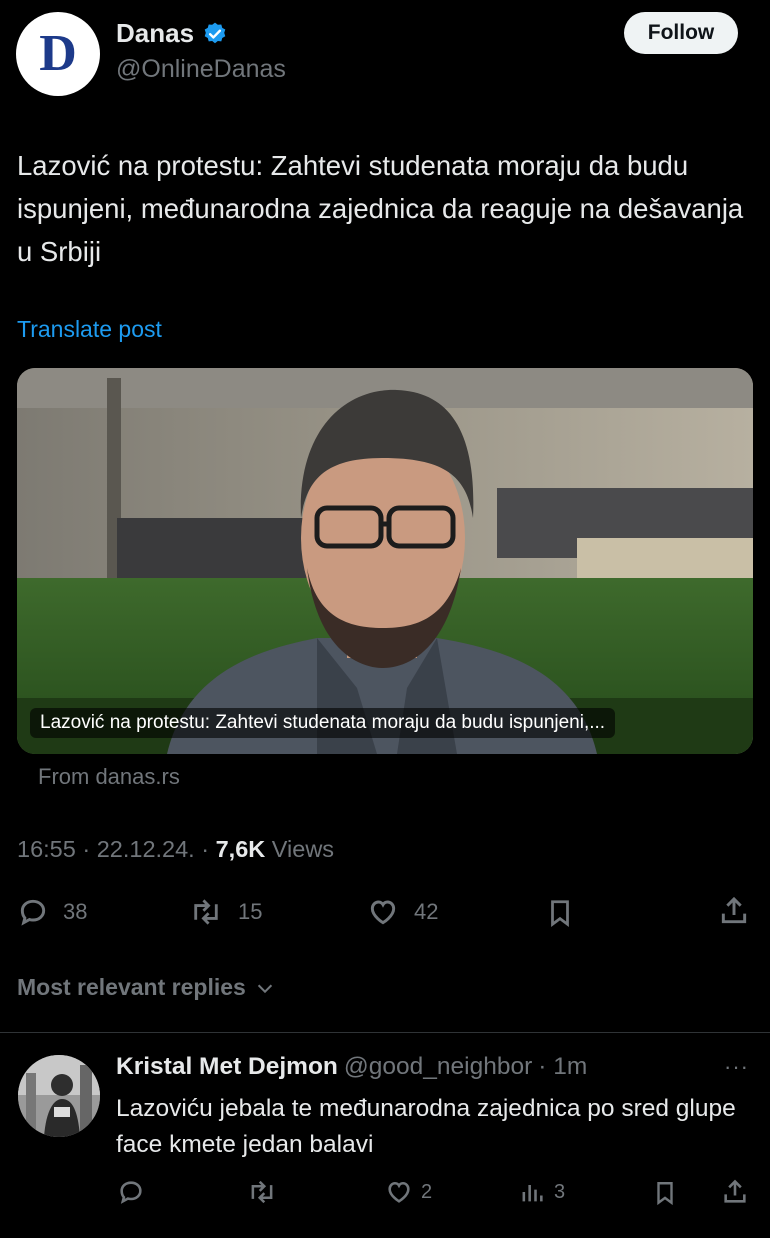 This screenshot has width=770, height=1238. I want to click on bookmark-button, so click(560, 913).